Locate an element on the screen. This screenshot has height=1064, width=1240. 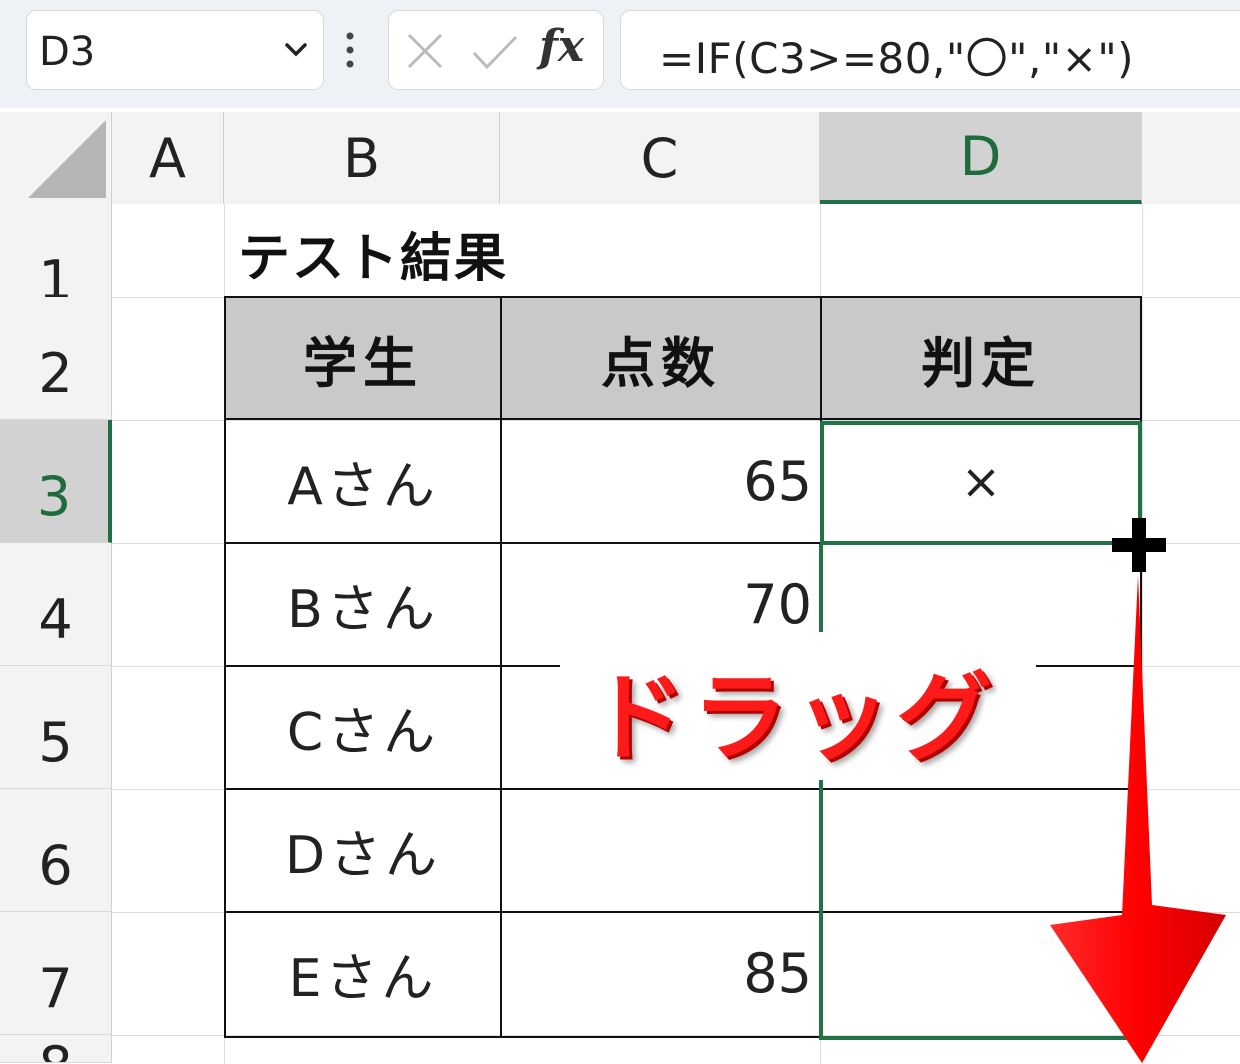
active-cell-selection is located at coordinates (981, 483).